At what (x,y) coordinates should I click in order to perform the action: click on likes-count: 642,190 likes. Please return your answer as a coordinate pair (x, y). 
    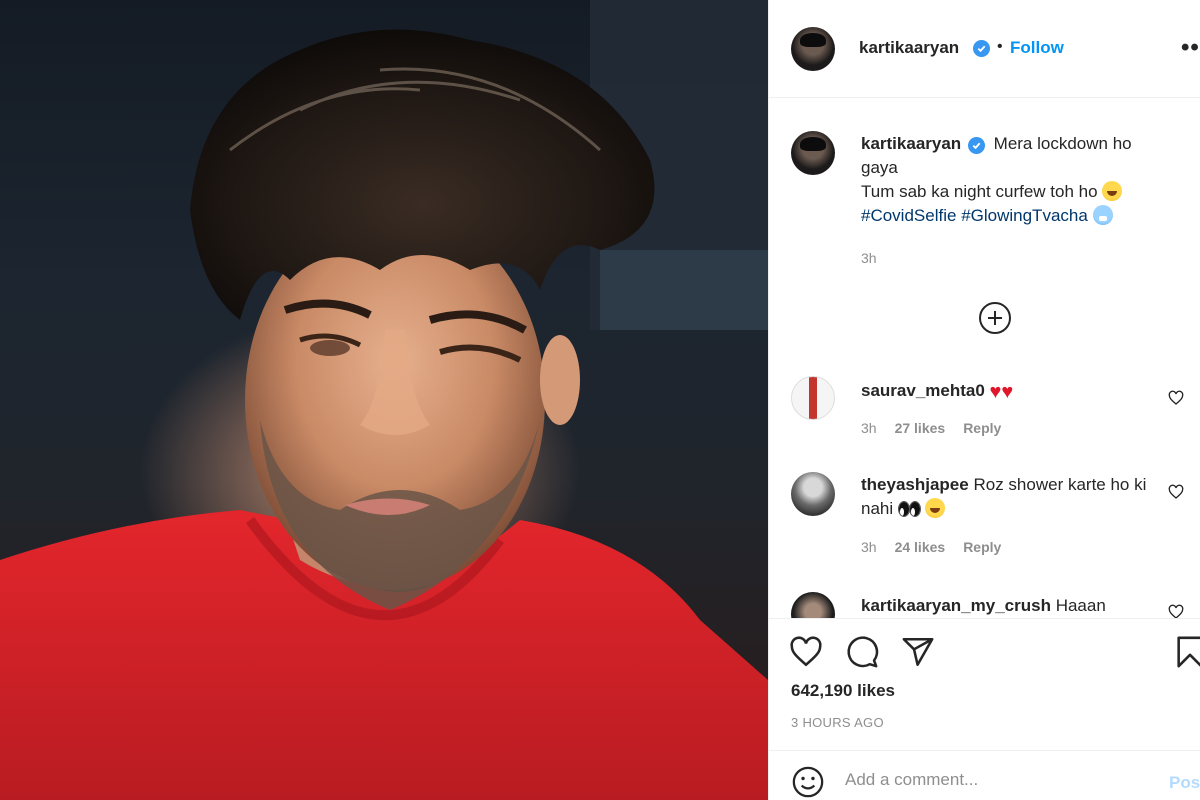
    Looking at the image, I should click on (843, 691).